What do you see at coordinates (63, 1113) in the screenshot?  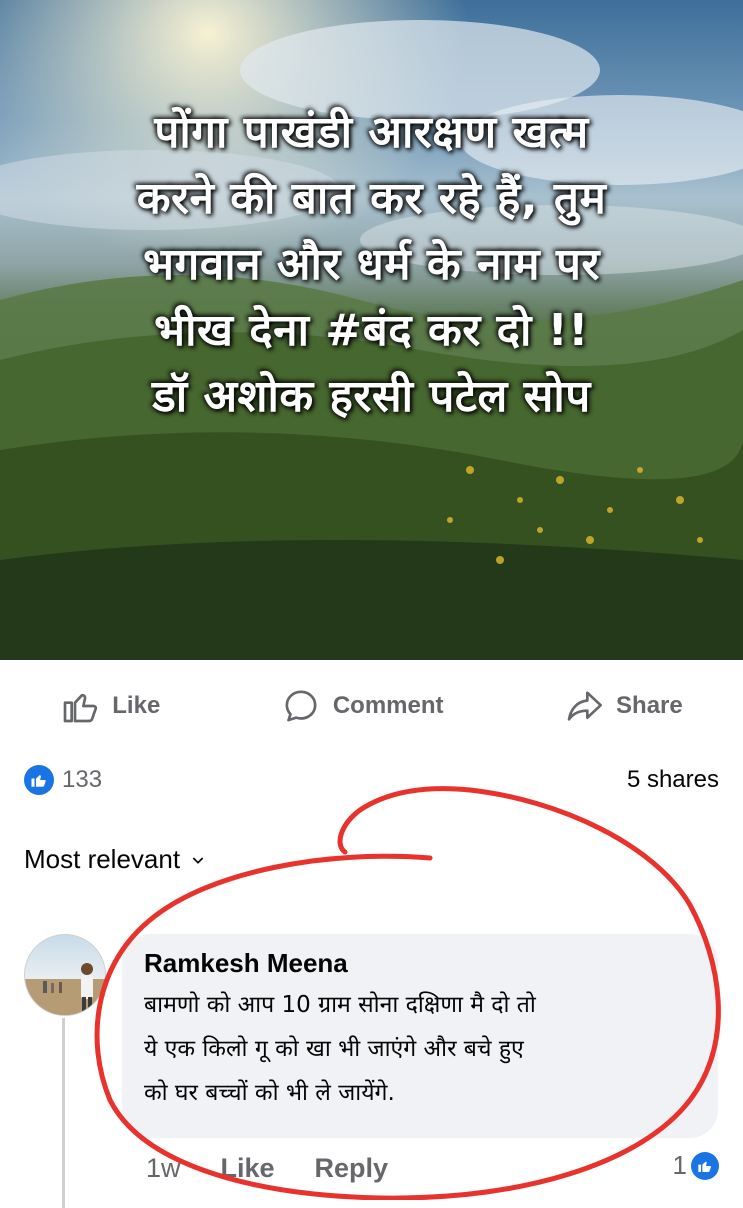 I see `comment-thread-line` at bounding box center [63, 1113].